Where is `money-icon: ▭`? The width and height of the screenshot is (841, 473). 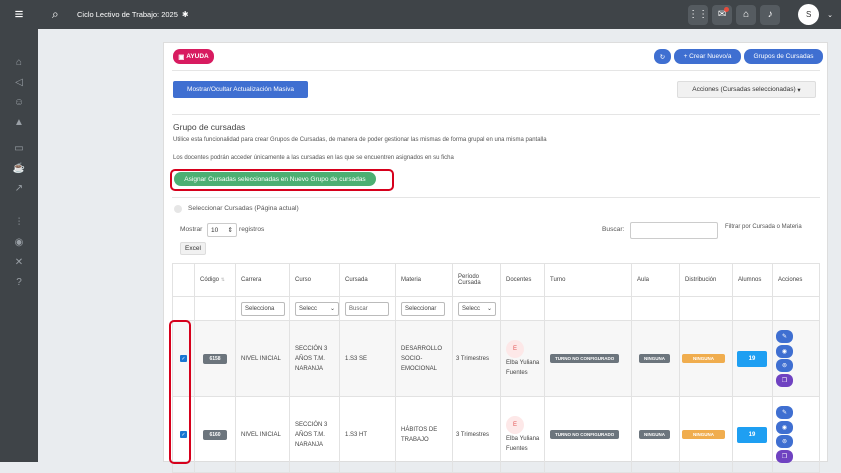
money-icon: ▭ is located at coordinates (19, 148).